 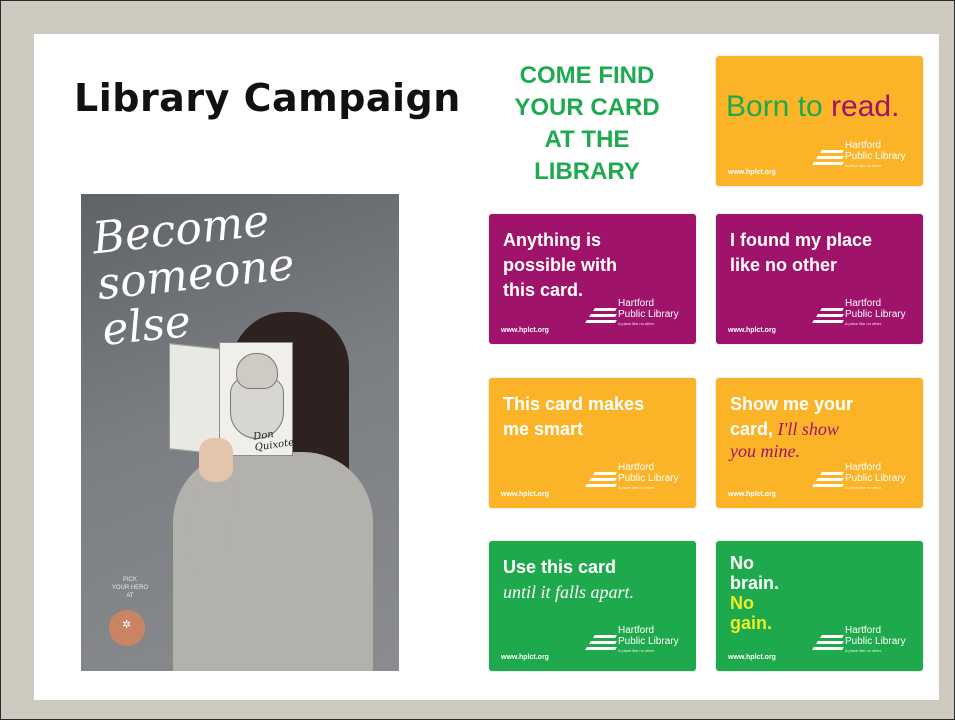 I want to click on card-text: Show me your card, I'll show you mine., so click(x=821, y=426).